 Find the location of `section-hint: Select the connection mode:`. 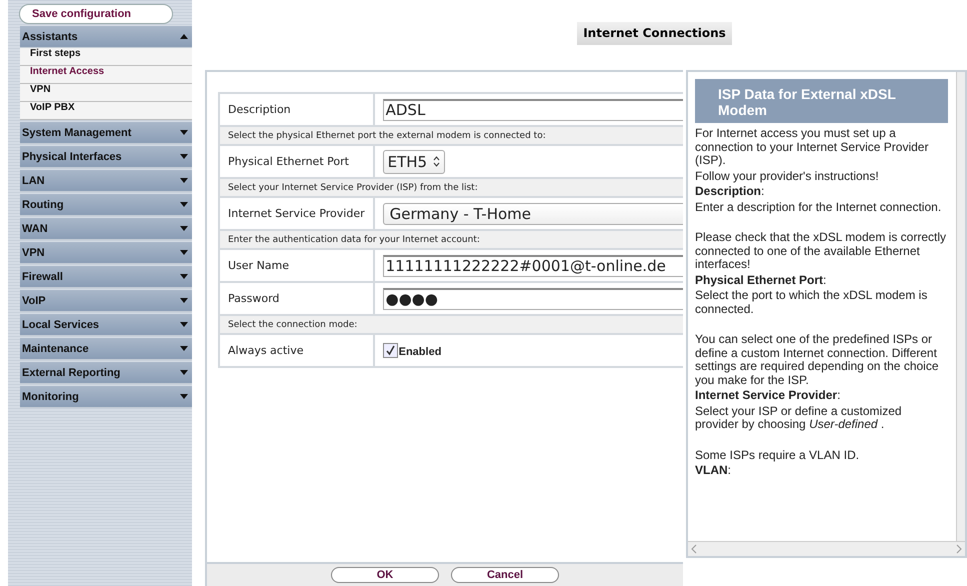

section-hint: Select the connection mode: is located at coordinates (451, 324).